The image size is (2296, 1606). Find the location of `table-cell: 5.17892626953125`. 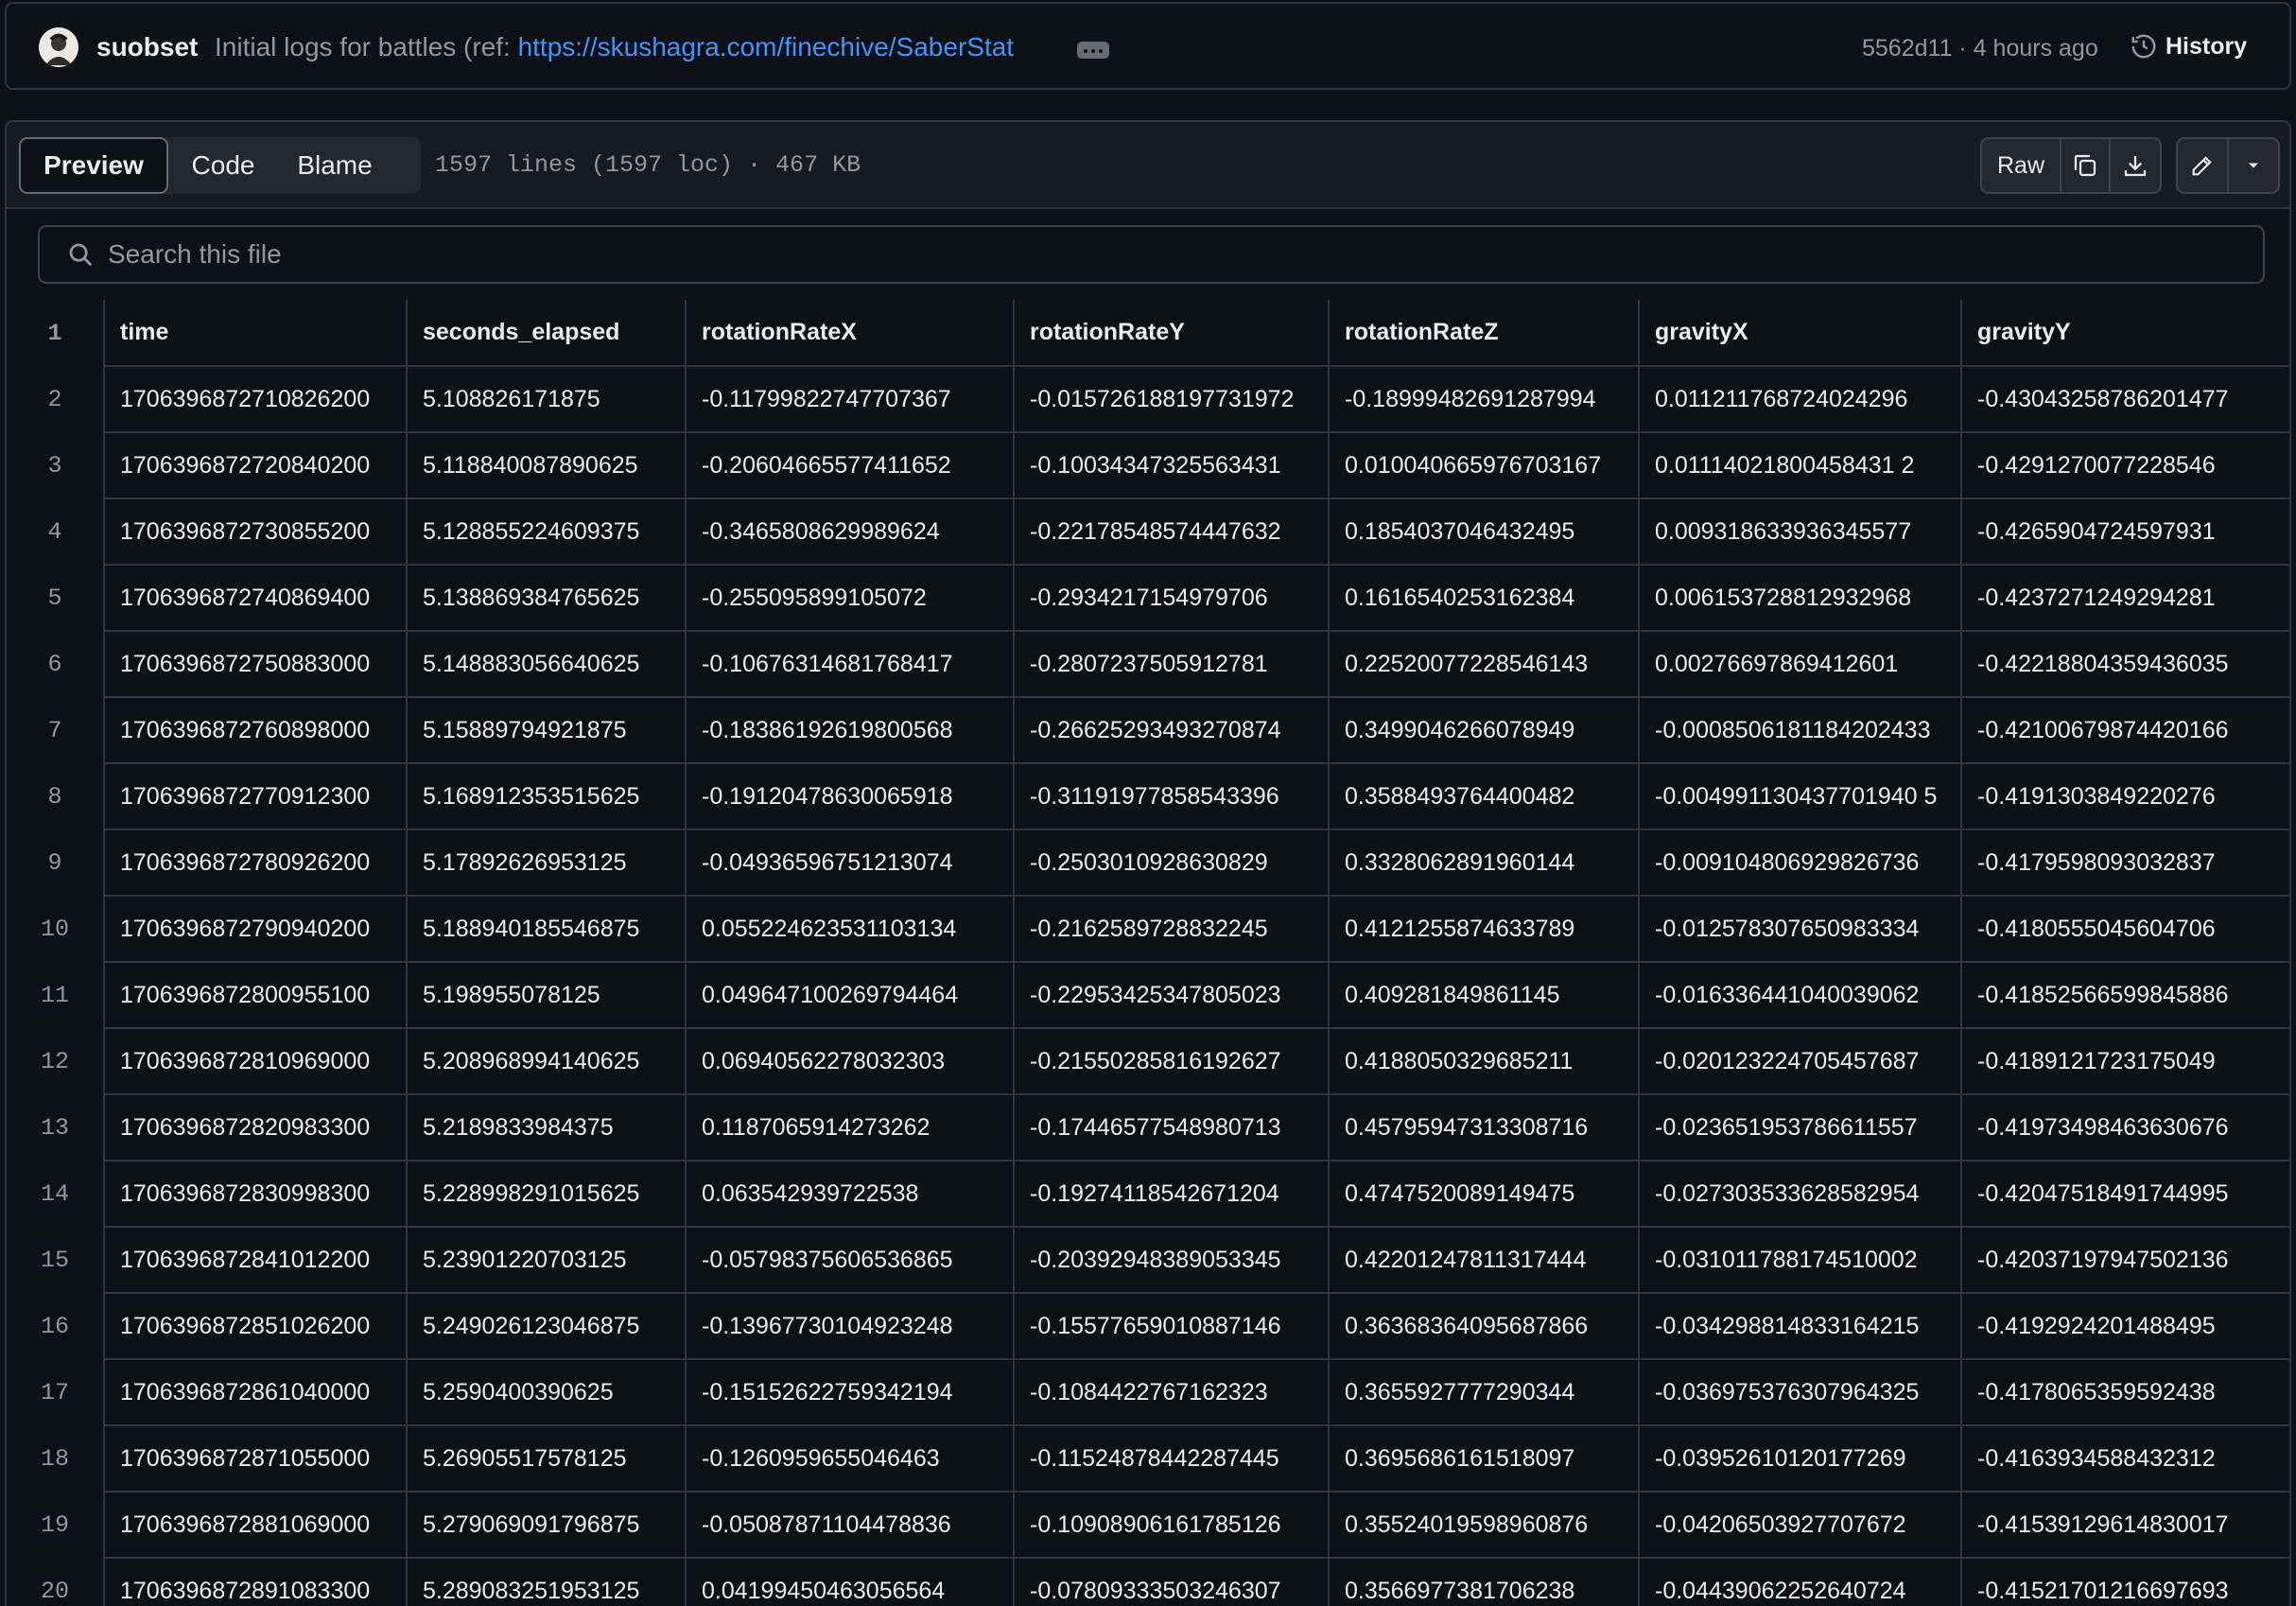

table-cell: 5.17892626953125 is located at coordinates (546, 863).